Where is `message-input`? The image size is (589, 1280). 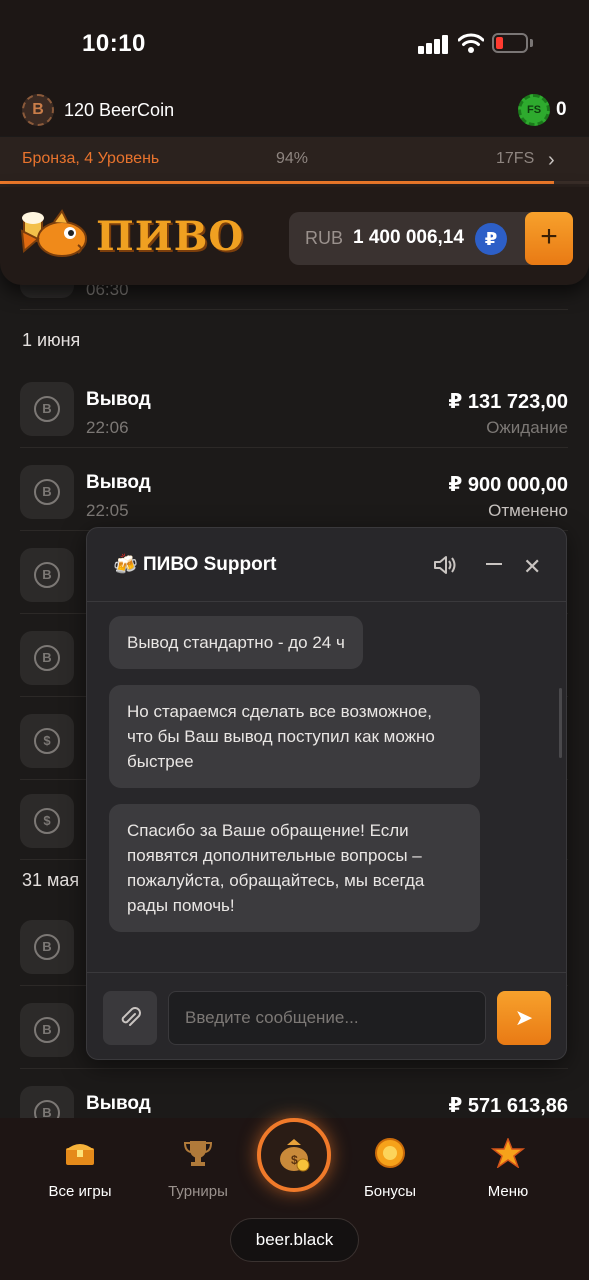 message-input is located at coordinates (327, 1018).